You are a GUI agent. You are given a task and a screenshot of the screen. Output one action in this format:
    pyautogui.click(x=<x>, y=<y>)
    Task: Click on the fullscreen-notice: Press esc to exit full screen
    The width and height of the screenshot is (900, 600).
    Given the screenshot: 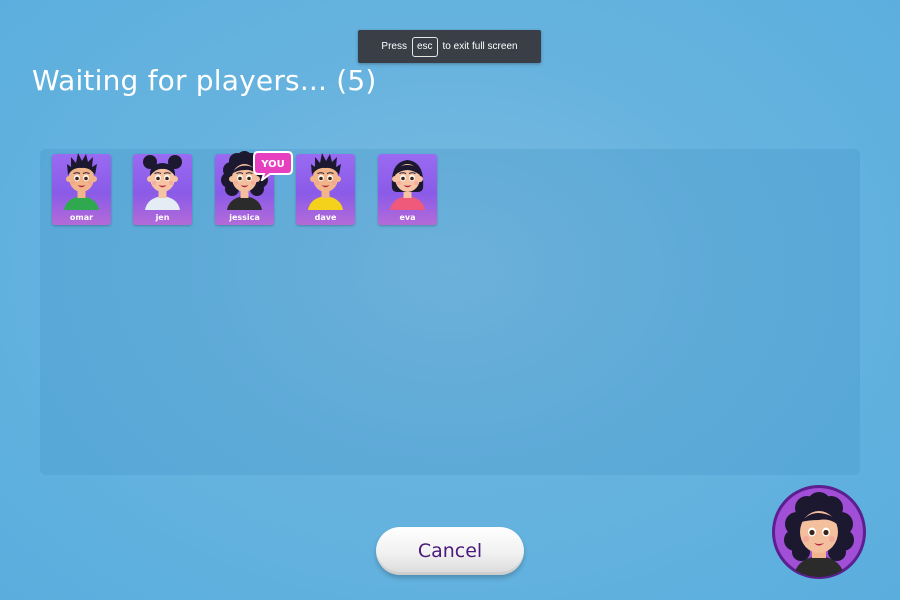 What is the action you would take?
    pyautogui.click(x=449, y=46)
    